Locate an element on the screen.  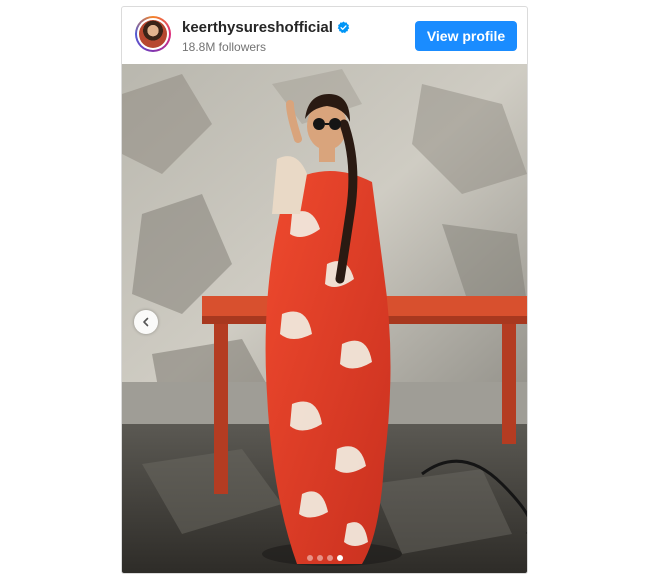
verified-badge-icon is located at coordinates (343, 27).